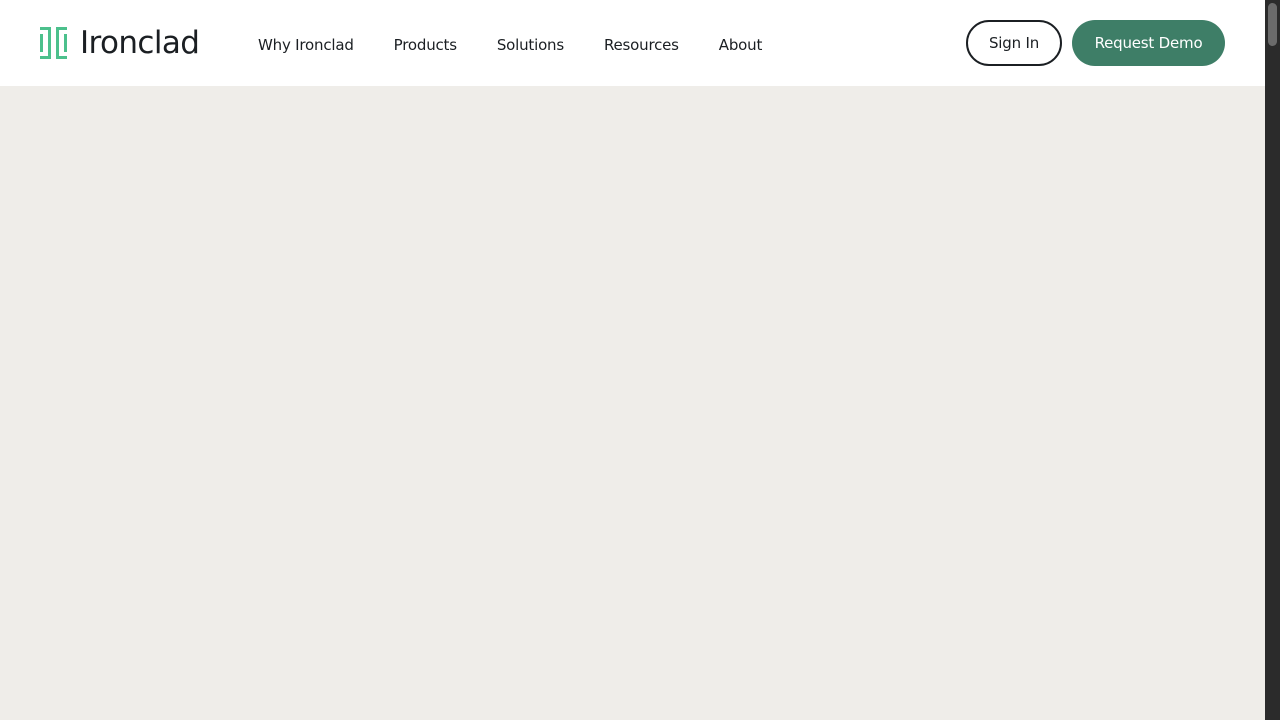  Describe the element at coordinates (306, 45) in the screenshot. I see `nav-item-why-ironclad: Why Ironclad` at that location.